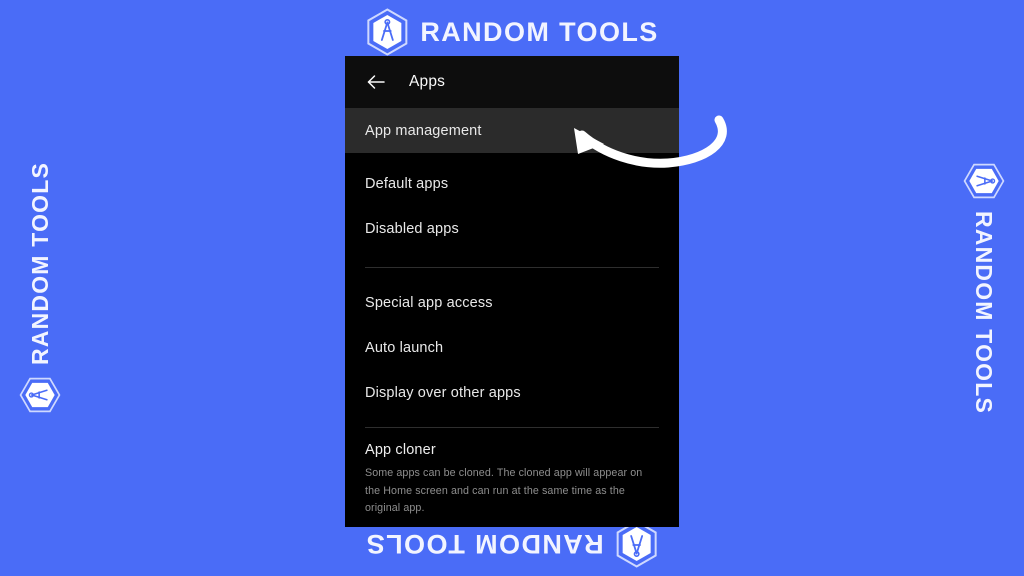 This screenshot has height=576, width=1024. I want to click on menu-item-default-apps: Default apps, so click(512, 183).